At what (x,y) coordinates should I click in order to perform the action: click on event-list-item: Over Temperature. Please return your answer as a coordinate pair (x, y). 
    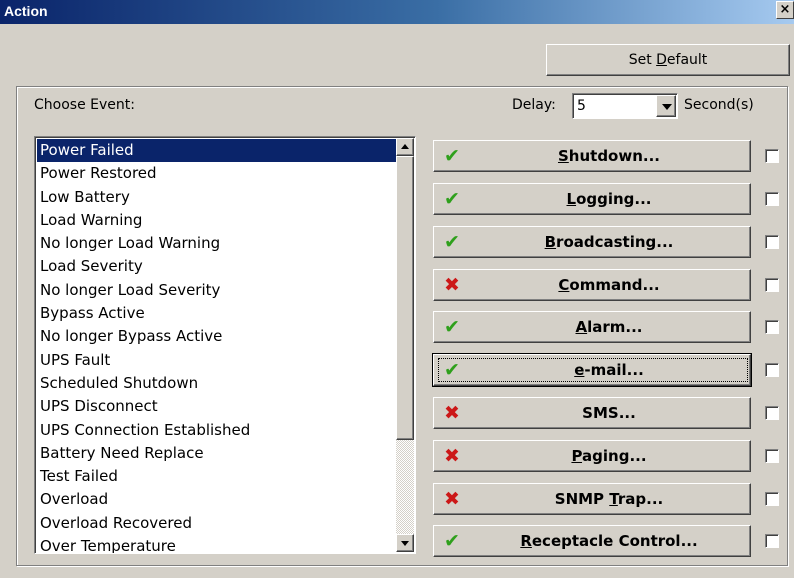
    Looking at the image, I should click on (217, 544).